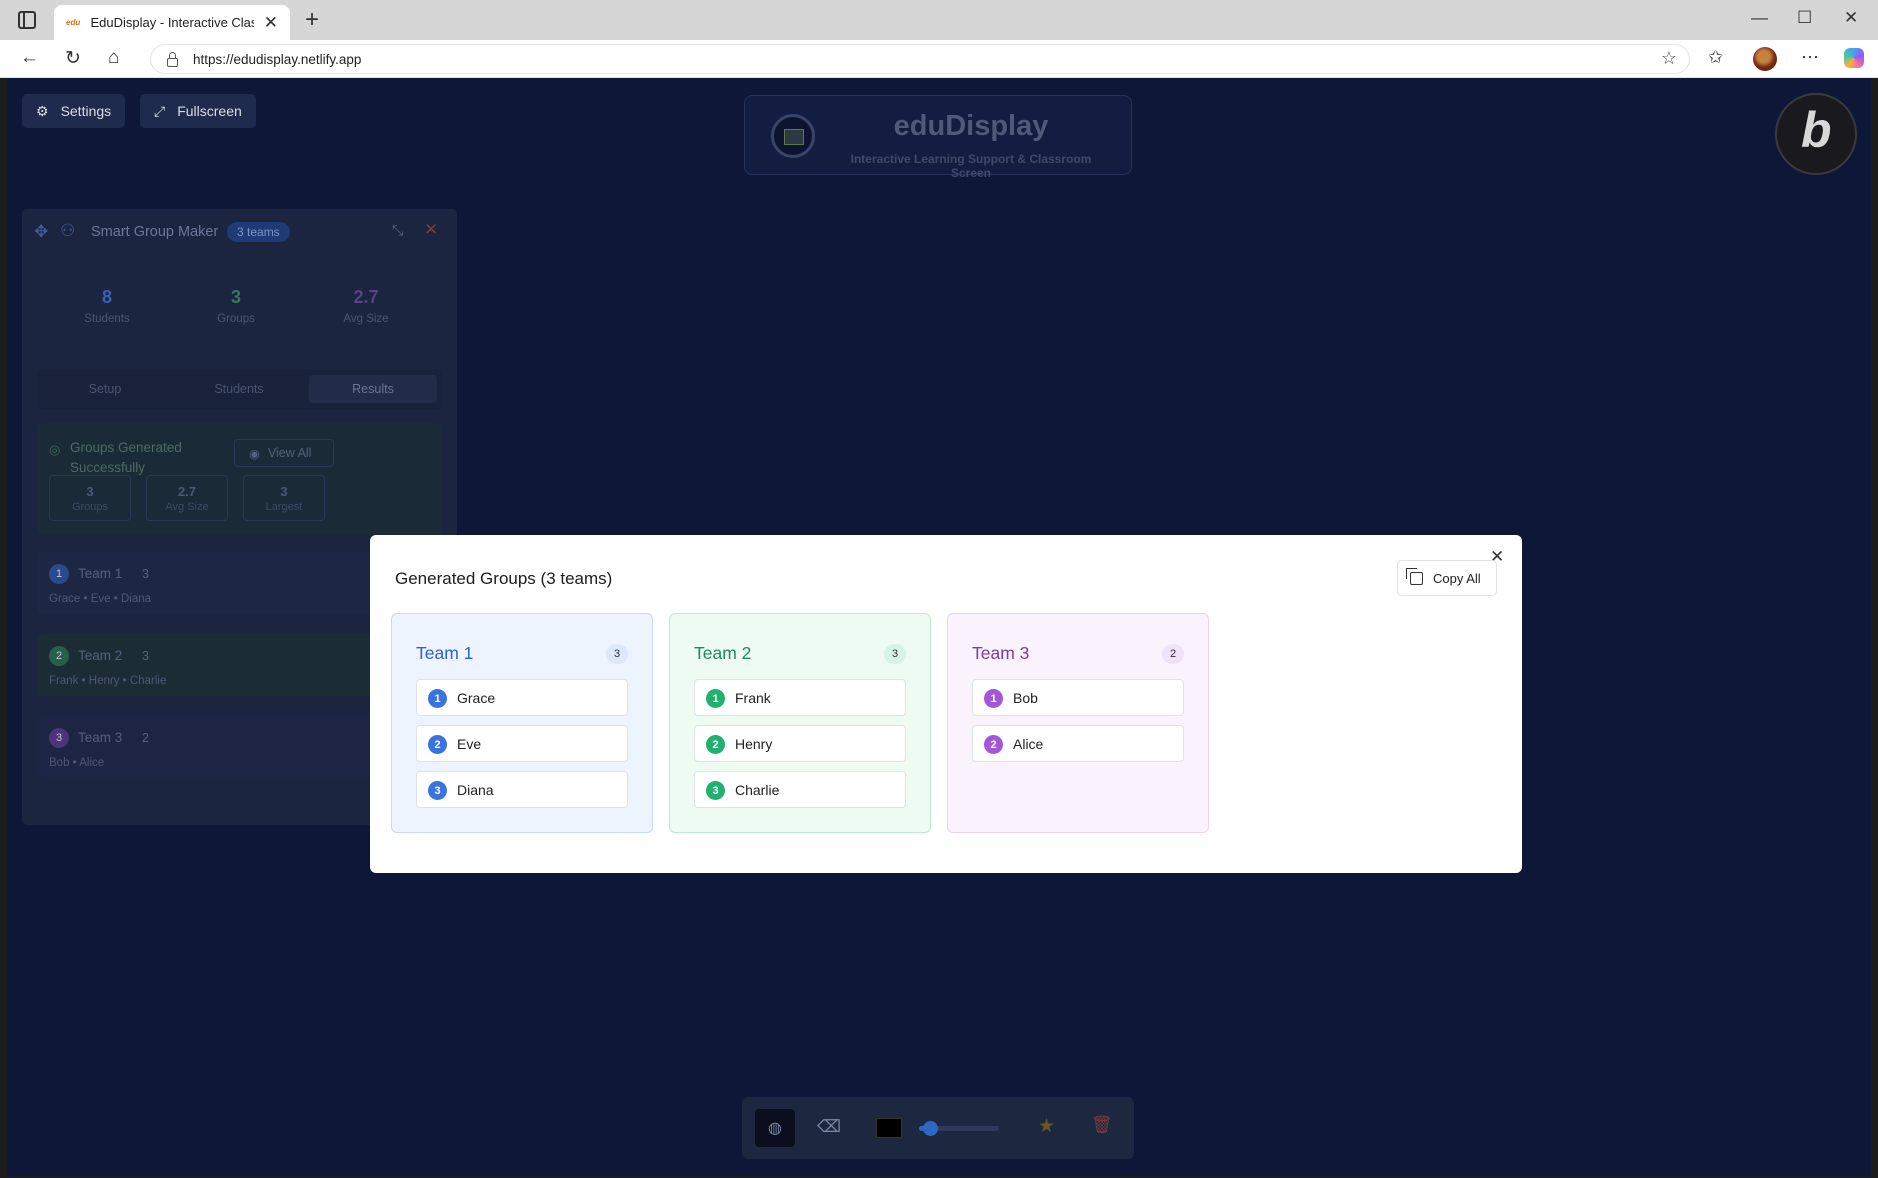  Describe the element at coordinates (920, 59) in the screenshot. I see `address-bar: https://edudisplay.netlify.app ☆` at that location.